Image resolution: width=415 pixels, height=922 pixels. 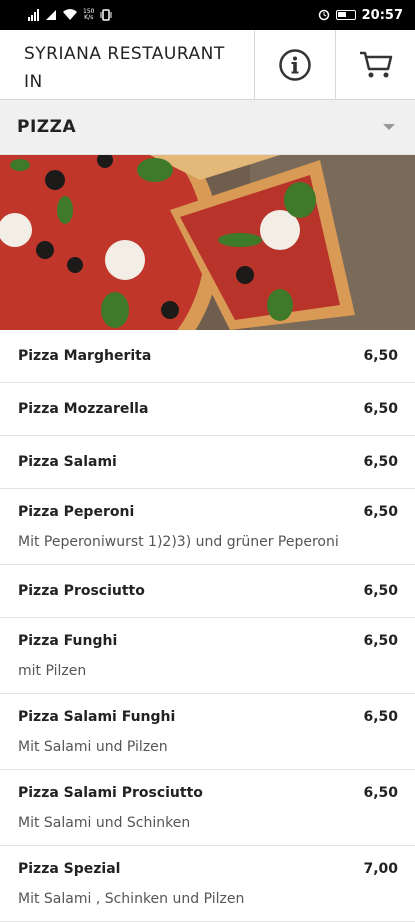 What do you see at coordinates (104, 823) in the screenshot?
I see `item-description: Mit Salami und Schinken` at bounding box center [104, 823].